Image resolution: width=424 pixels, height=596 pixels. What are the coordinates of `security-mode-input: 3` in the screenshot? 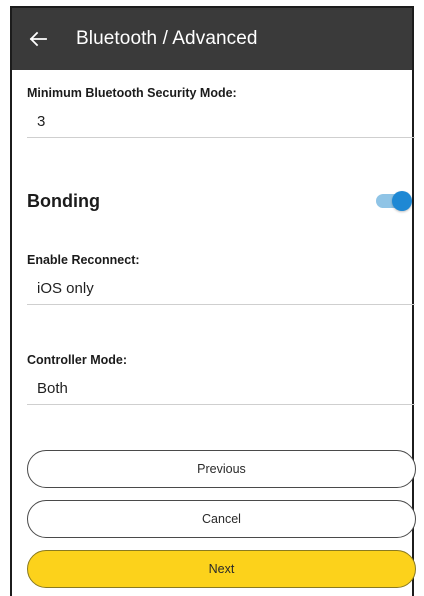 It's located at (221, 123).